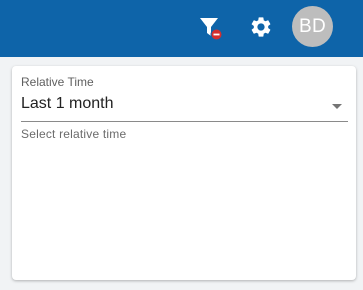  I want to click on dropdown-arrow-icon, so click(337, 106).